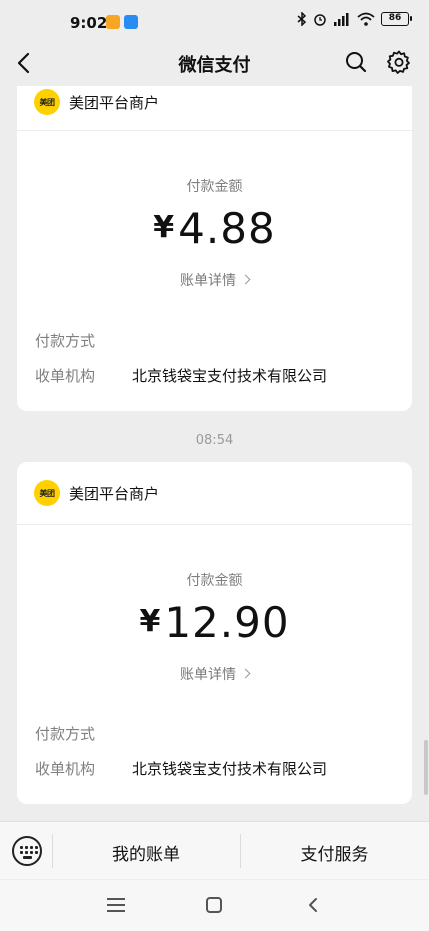 This screenshot has height=931, width=429. I want to click on keyboard-icon, so click(27, 851).